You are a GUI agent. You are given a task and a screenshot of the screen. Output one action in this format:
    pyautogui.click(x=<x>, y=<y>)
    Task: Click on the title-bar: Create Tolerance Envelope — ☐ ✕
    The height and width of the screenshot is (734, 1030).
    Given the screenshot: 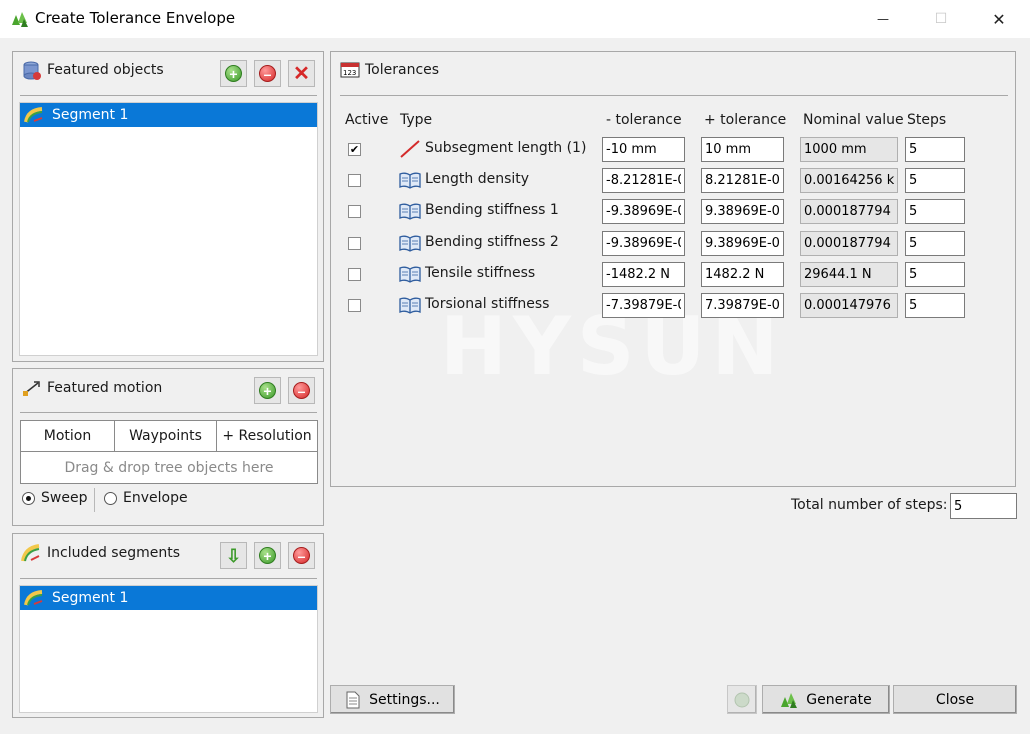 What is the action you would take?
    pyautogui.click(x=515, y=19)
    